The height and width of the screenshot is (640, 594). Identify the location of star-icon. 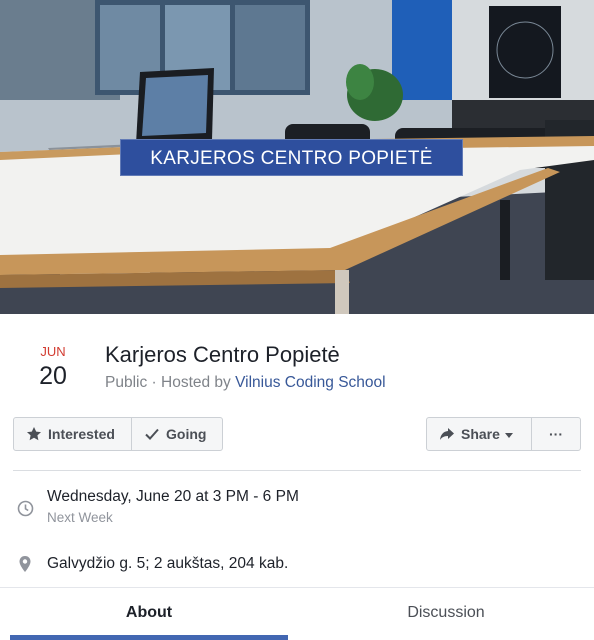
(34, 434).